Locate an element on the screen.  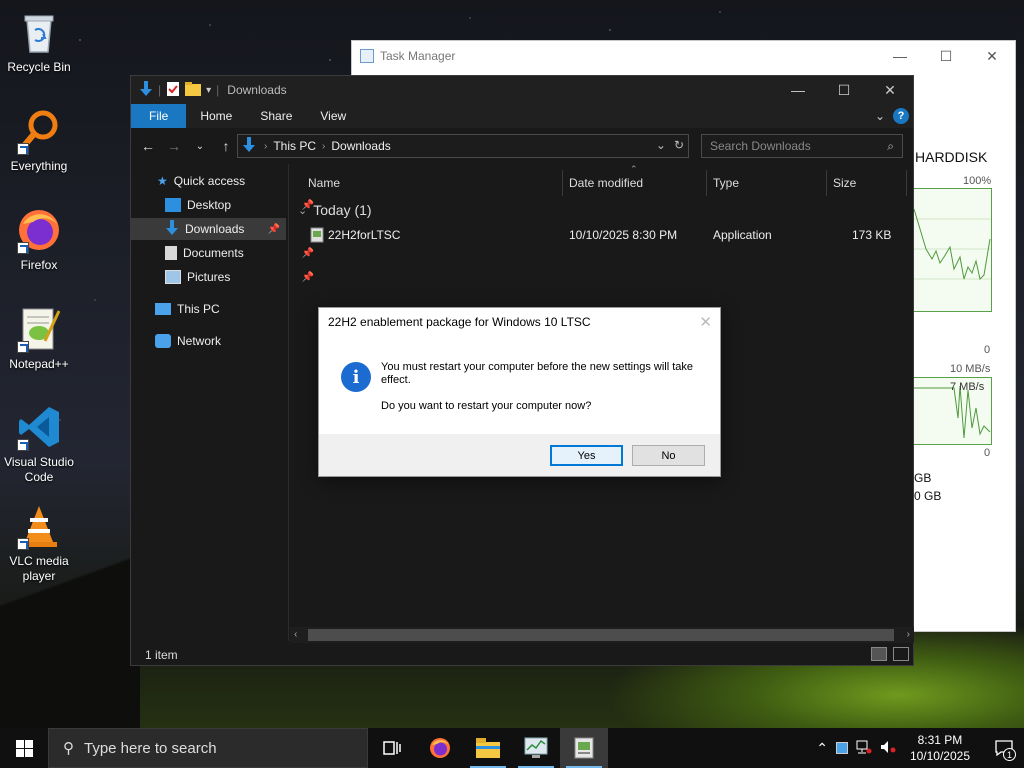
tab-home: Home is located at coordinates (216, 116).